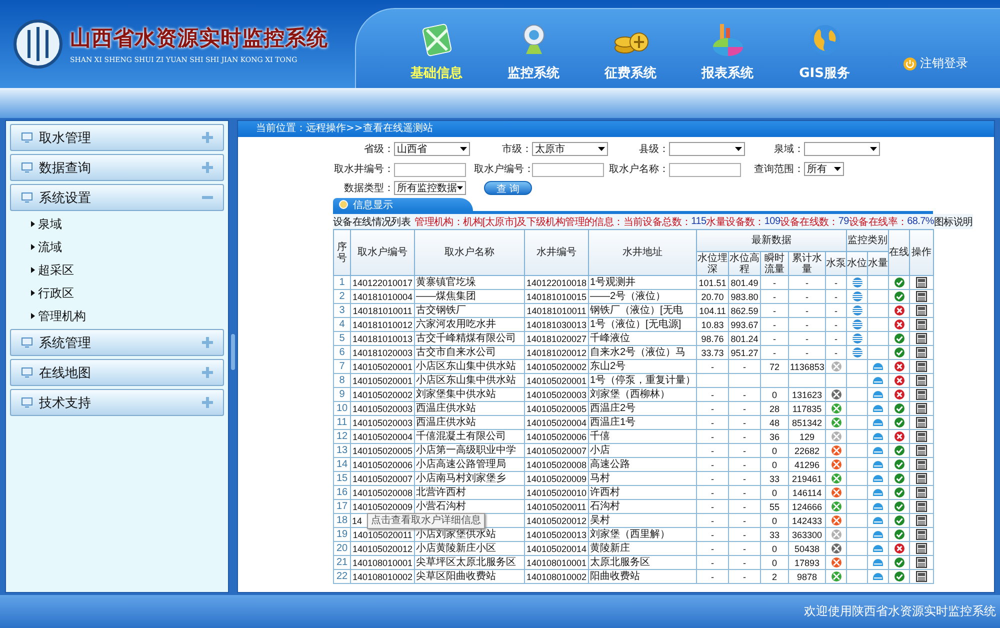  Describe the element at coordinates (469, 311) in the screenshot. I see `table-cell: 古交钢铁厂` at that location.